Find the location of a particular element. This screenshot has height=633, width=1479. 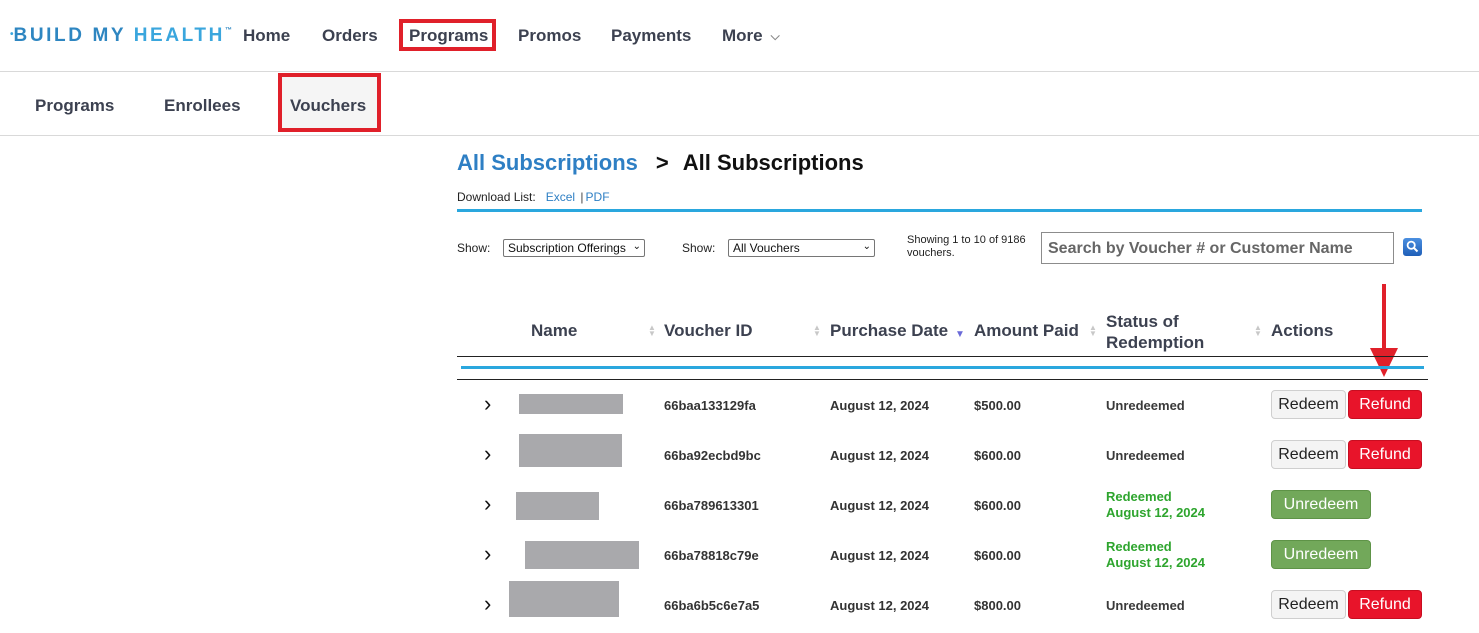

amount-paid: $500.00 is located at coordinates (997, 405).